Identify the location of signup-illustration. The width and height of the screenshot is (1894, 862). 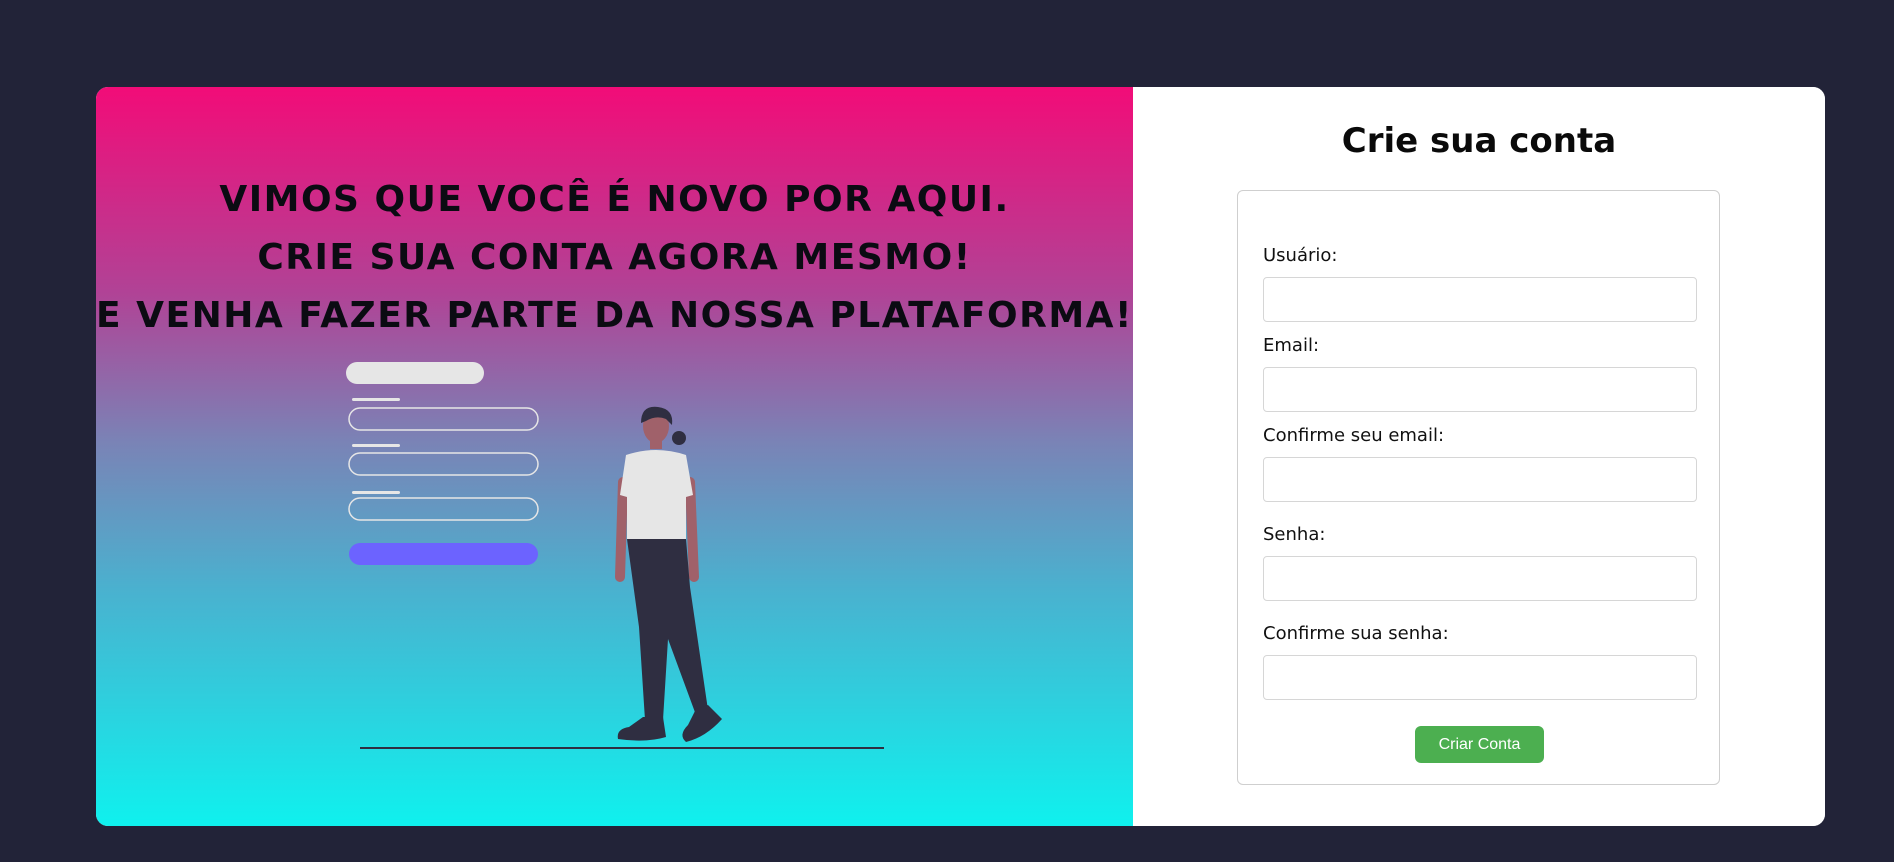
(615, 555).